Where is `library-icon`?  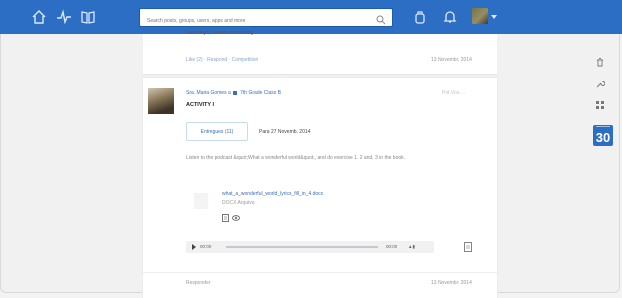 library-icon is located at coordinates (88, 17).